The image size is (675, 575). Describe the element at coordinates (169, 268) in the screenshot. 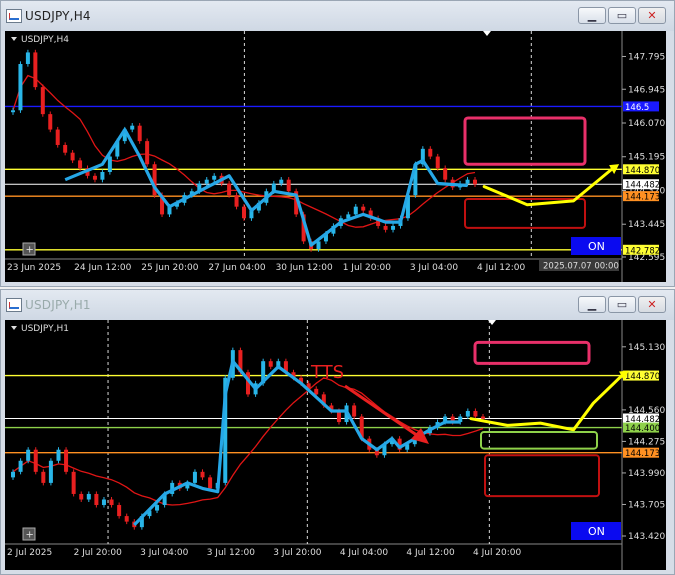

I see `x-tick-label: 25 Jun 20:00` at that location.